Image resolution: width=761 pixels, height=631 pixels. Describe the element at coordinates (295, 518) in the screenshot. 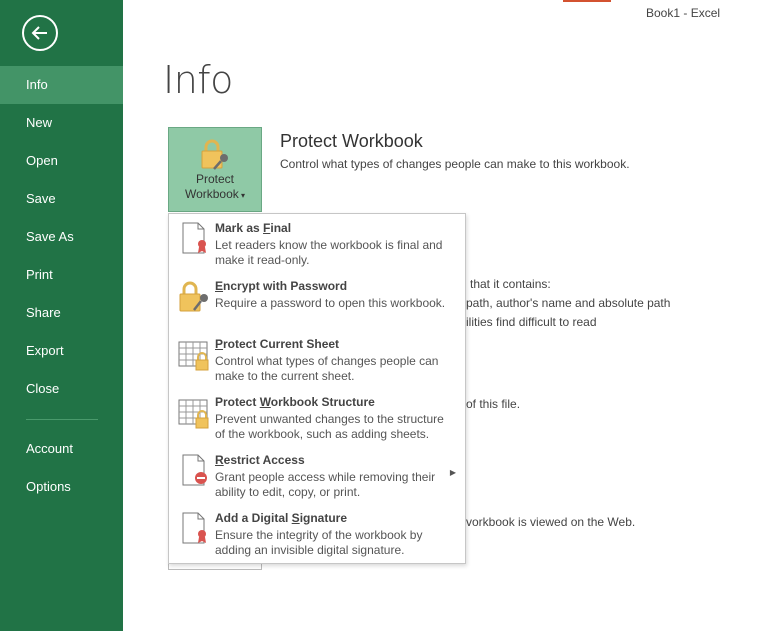

I see `menu-title-accel: S` at that location.